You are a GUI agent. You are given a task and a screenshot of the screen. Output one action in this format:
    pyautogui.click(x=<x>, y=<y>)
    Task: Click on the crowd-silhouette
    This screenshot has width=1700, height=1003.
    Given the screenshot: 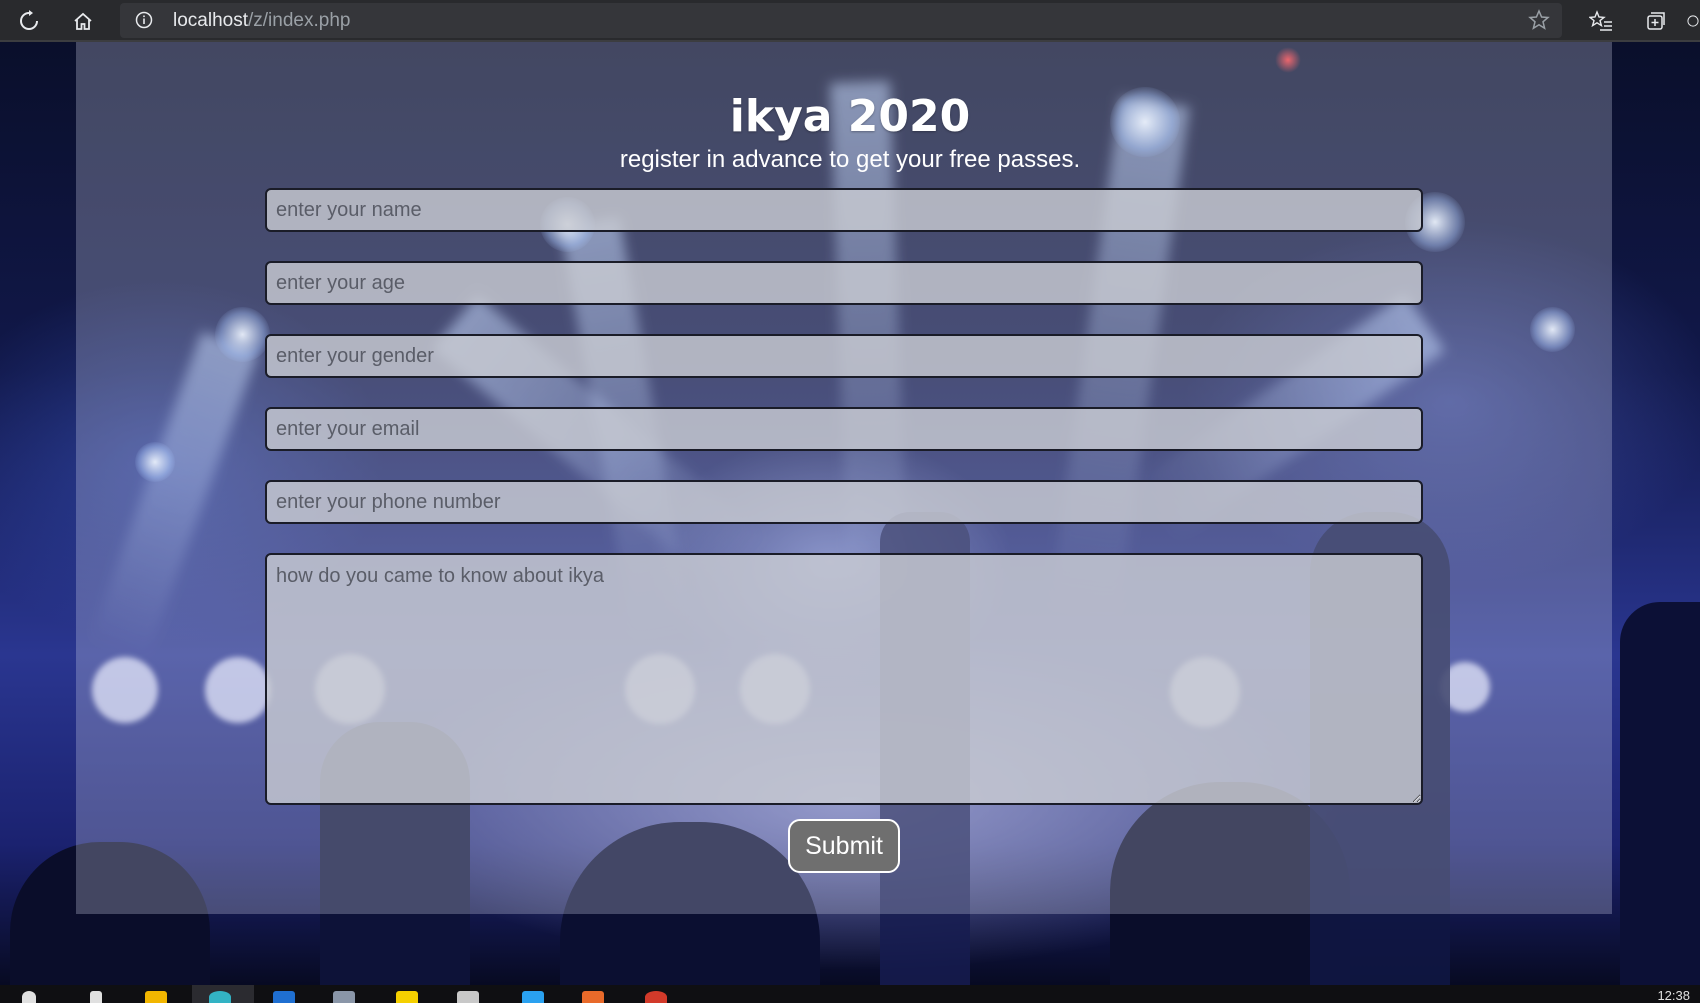 What is the action you would take?
    pyautogui.click(x=1660, y=793)
    